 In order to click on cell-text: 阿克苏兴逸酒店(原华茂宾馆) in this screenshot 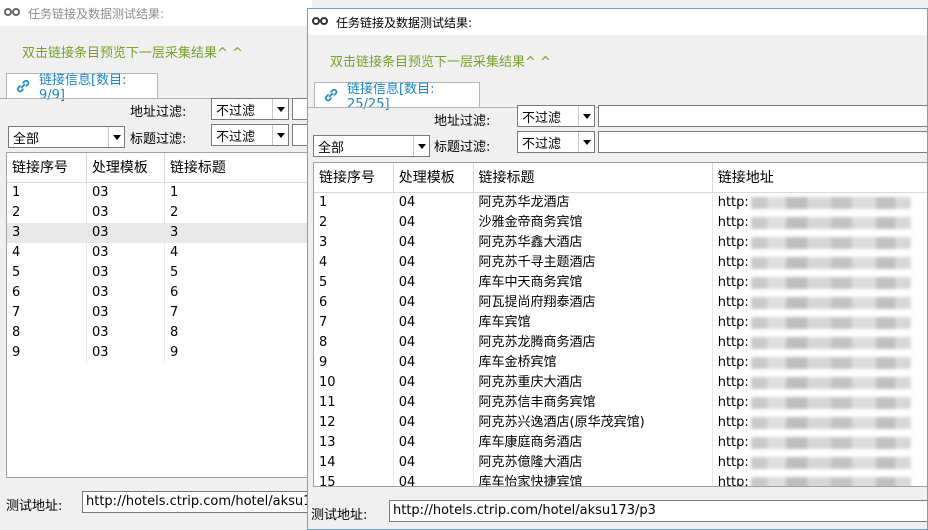, I will do `click(561, 422)`.